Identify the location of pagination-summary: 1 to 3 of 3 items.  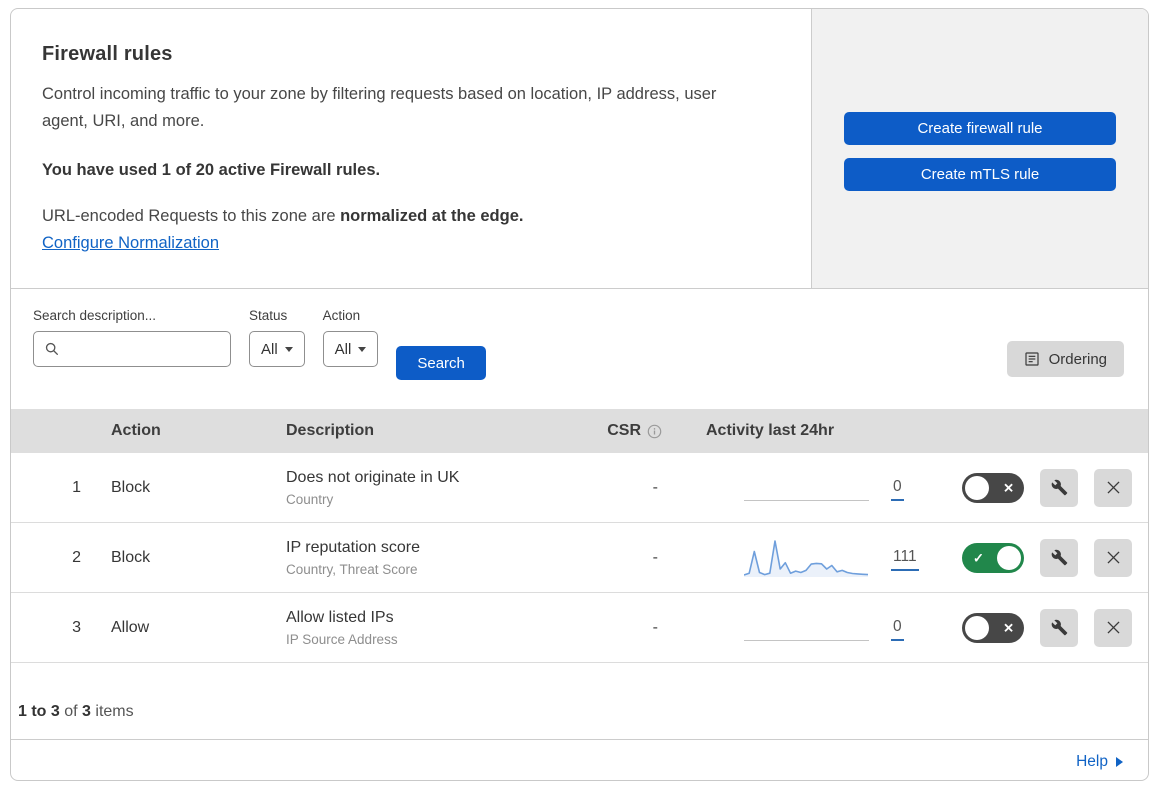
(579, 701).